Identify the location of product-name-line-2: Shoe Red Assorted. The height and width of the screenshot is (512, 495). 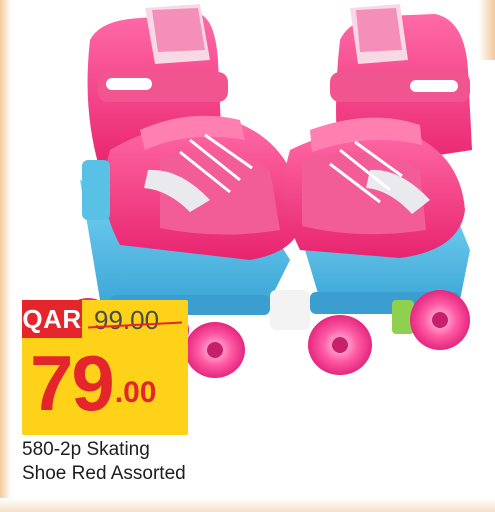
(104, 473).